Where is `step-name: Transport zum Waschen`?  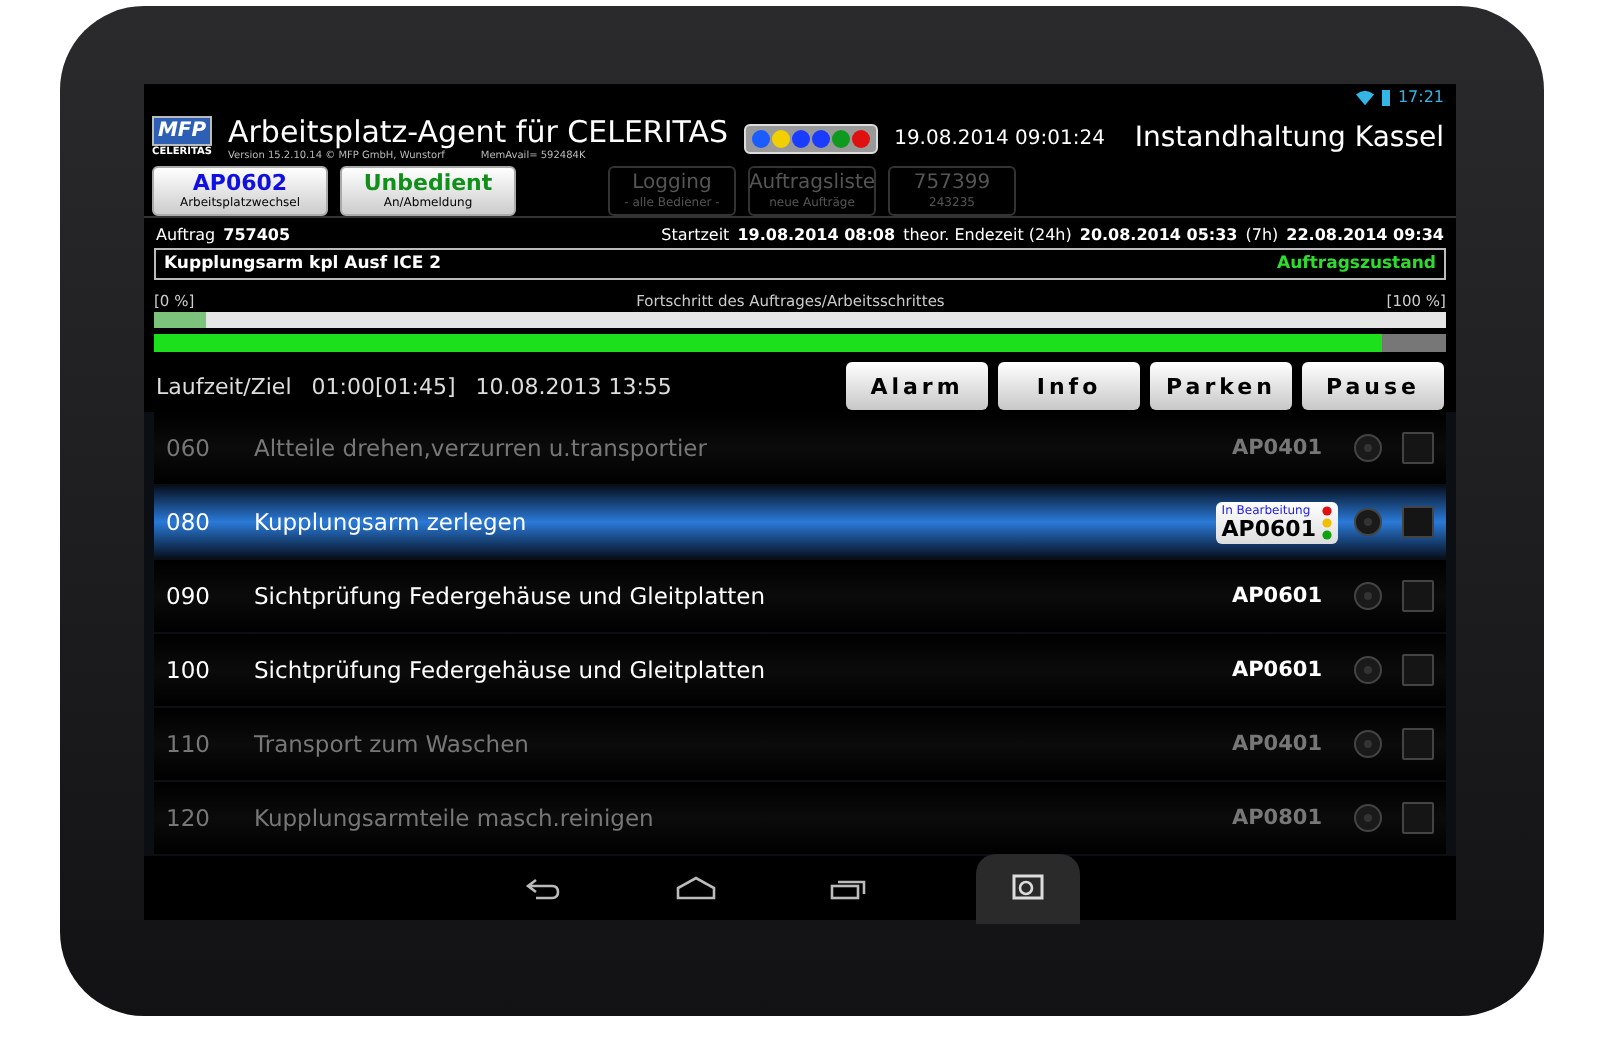 step-name: Transport zum Waschen is located at coordinates (392, 744).